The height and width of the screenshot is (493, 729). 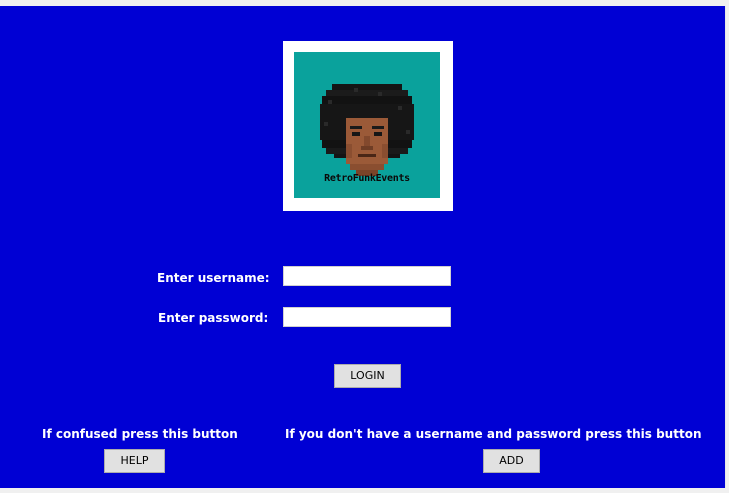 I want to click on logo: RetroFunkEvents, so click(x=368, y=126).